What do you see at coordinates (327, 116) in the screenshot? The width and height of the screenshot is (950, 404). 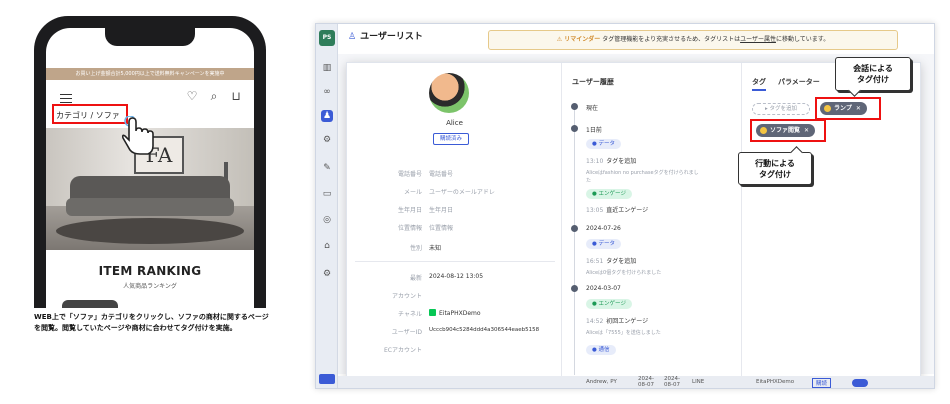 I see `users-icon: ♟` at bounding box center [327, 116].